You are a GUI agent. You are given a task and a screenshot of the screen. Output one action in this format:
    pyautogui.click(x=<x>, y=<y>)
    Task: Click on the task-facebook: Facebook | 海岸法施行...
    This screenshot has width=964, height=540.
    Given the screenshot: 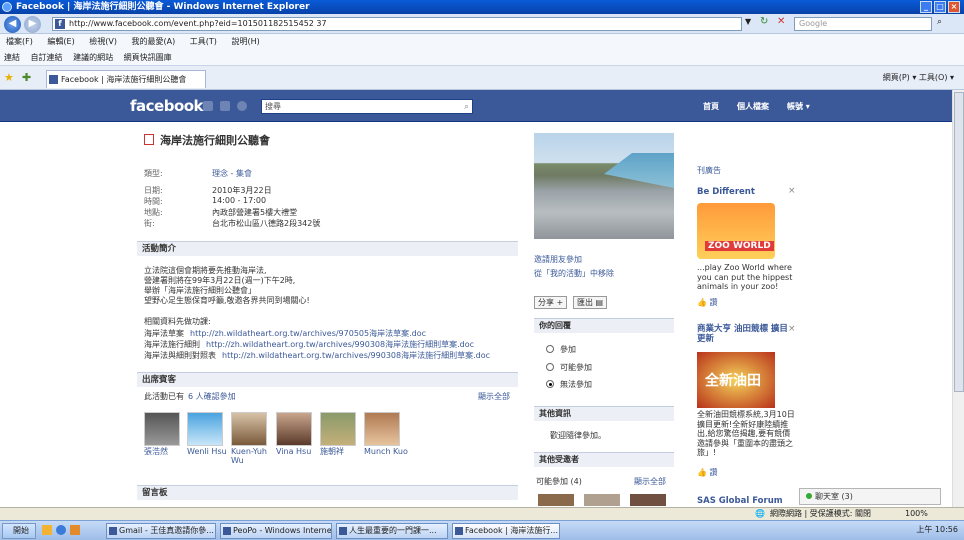 What is the action you would take?
    pyautogui.click(x=506, y=531)
    